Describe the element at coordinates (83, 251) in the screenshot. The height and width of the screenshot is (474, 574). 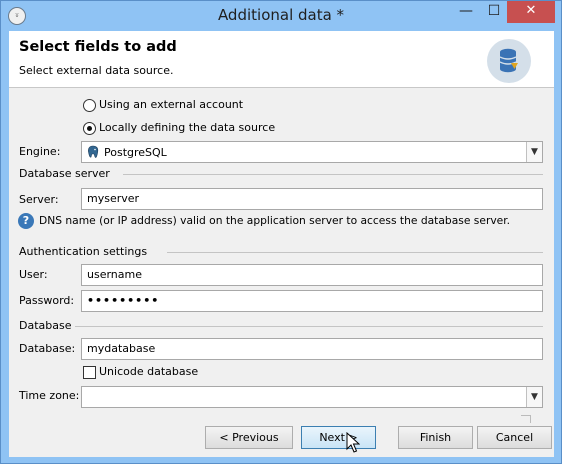
I see `authentication-section-title: Authentication settings` at that location.